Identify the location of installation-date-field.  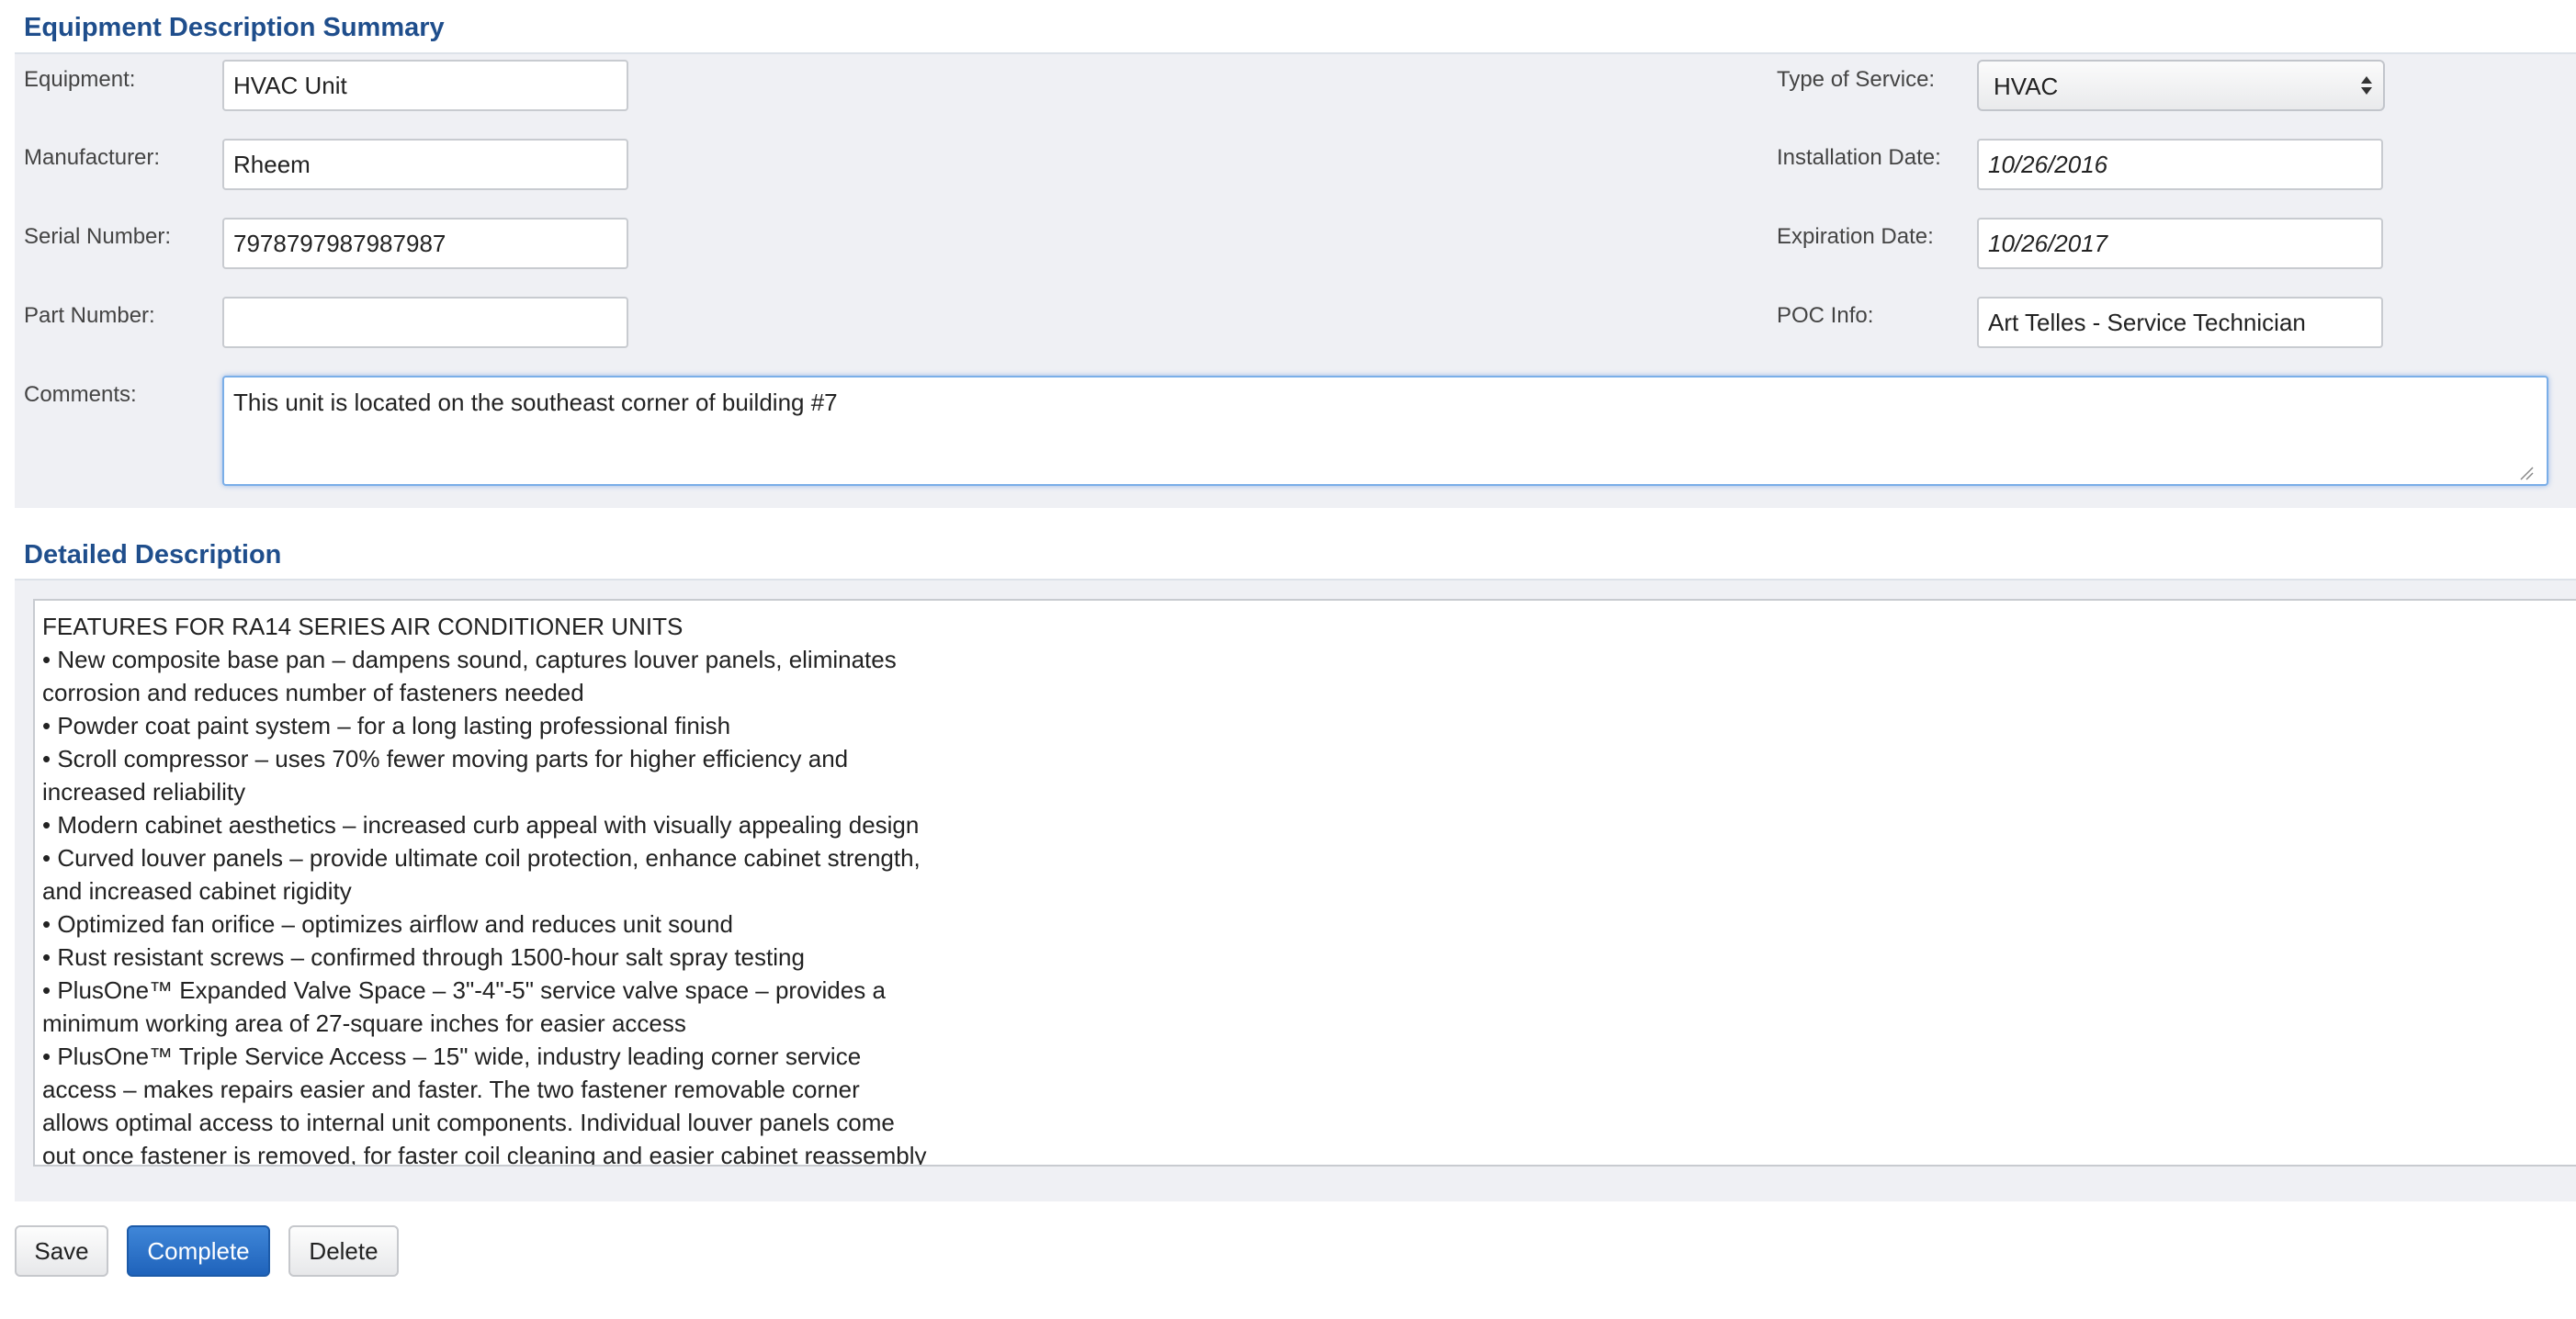
(2180, 164).